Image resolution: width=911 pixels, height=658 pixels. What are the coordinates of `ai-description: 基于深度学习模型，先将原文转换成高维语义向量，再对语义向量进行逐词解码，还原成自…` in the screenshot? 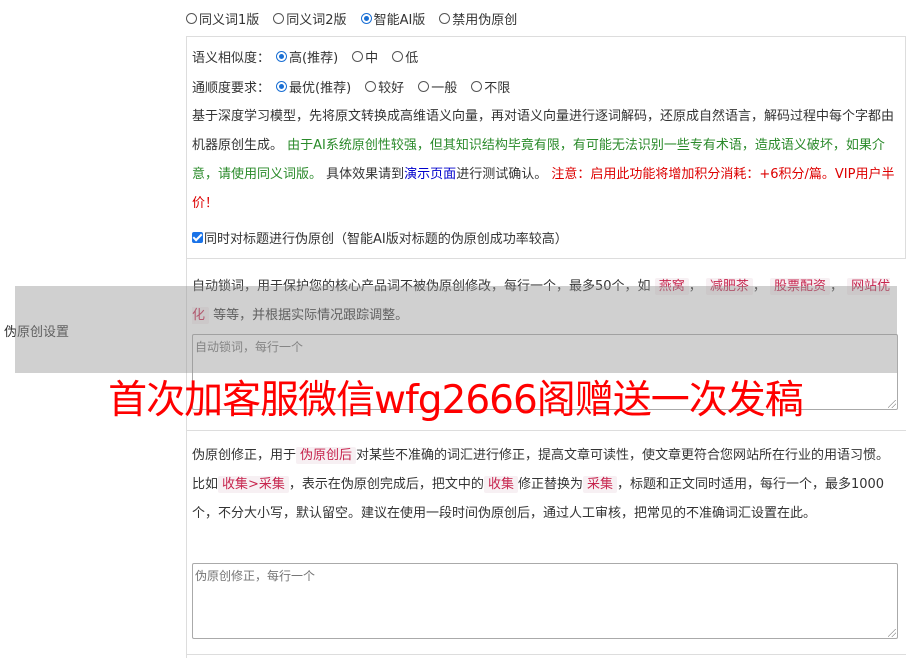 It's located at (546, 160).